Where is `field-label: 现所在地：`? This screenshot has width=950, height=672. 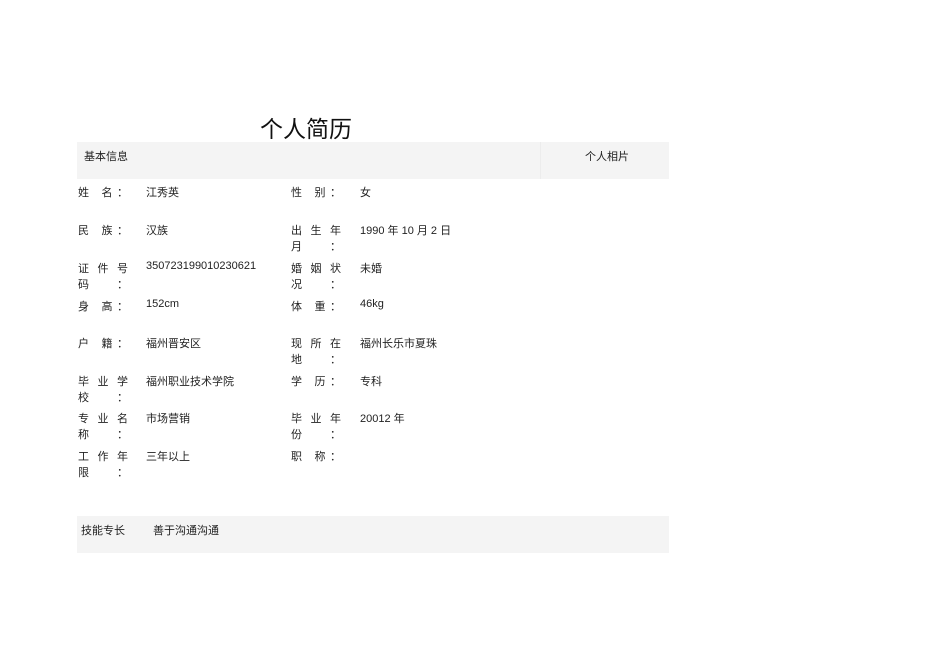
field-label: 现所在地： is located at coordinates (316, 351).